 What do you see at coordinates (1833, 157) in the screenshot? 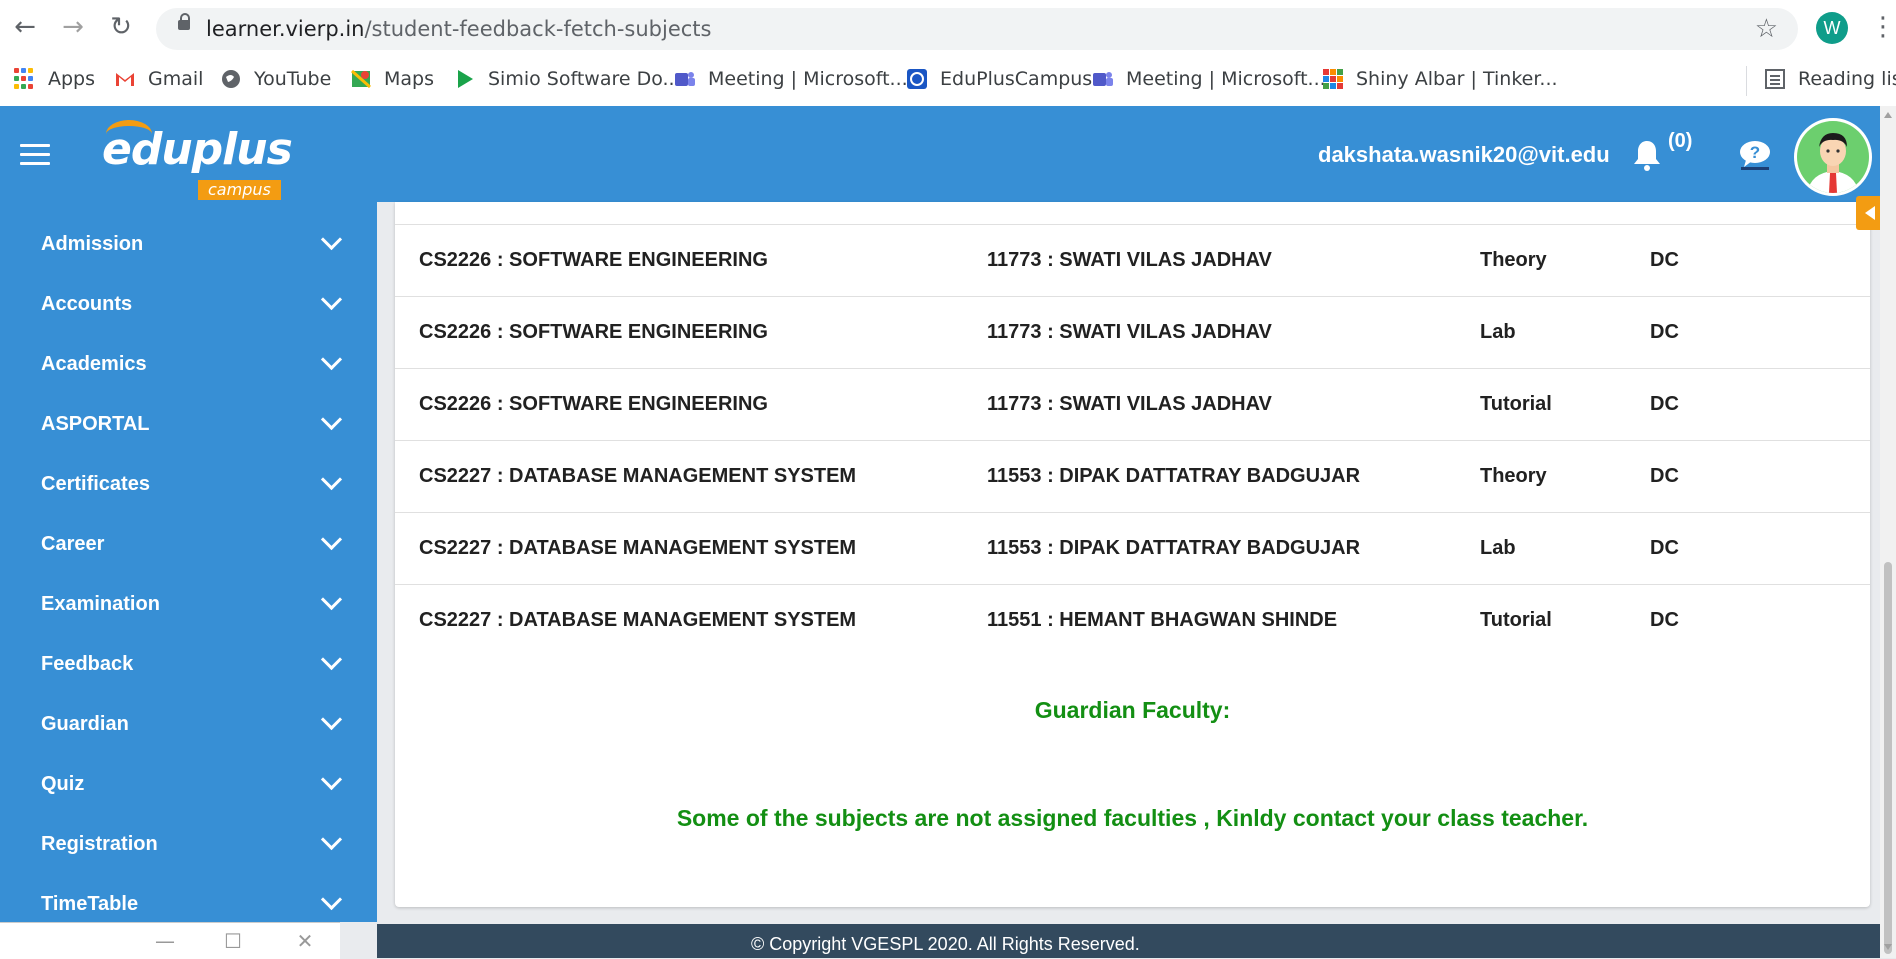
I see `user-avatar` at bounding box center [1833, 157].